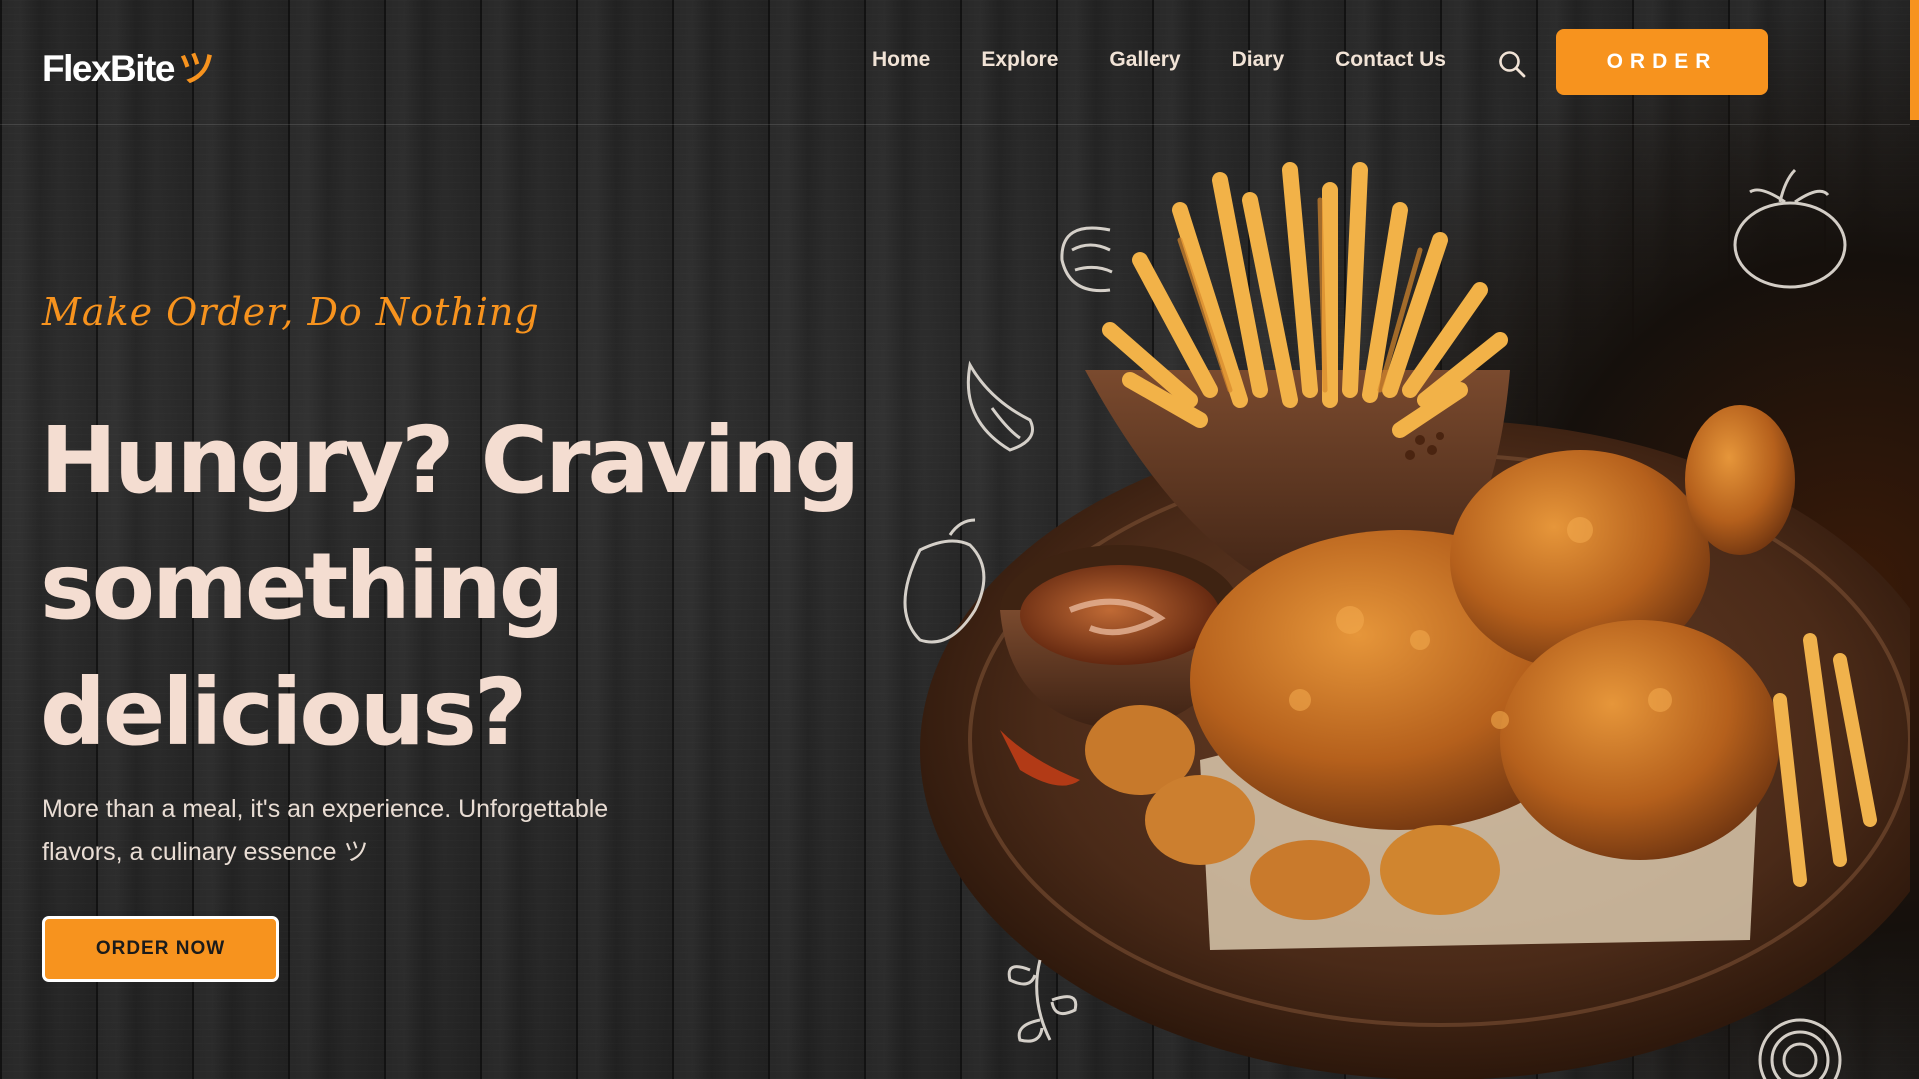  Describe the element at coordinates (1800, 1048) in the screenshot. I see `onion-doodle-icon` at that location.